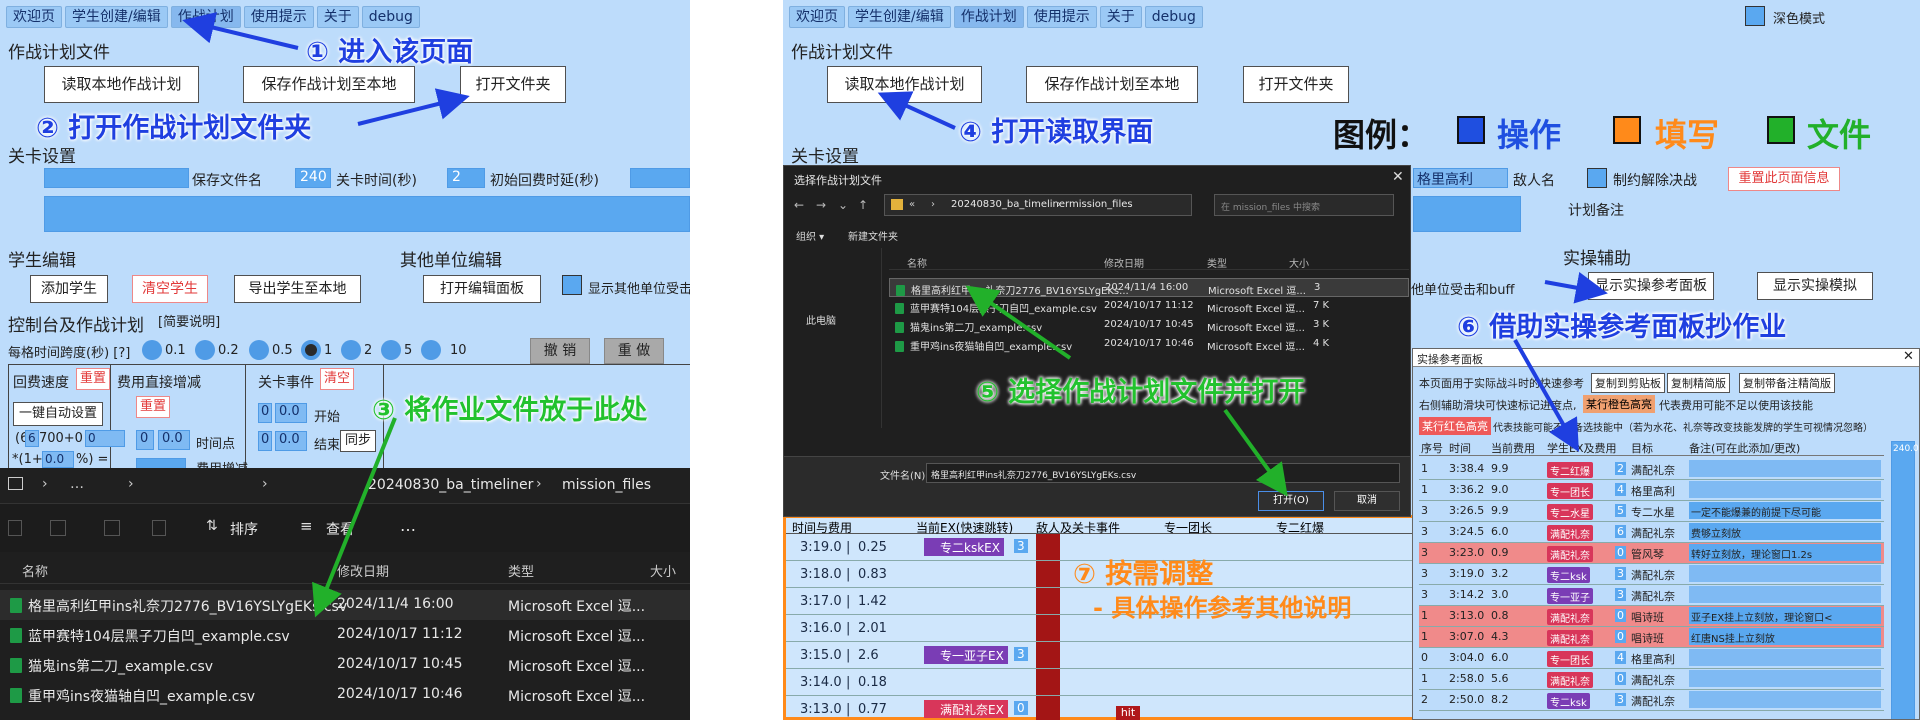 This screenshot has height=720, width=1920. I want to click on arrow-step5-open, so click(1255, 452).